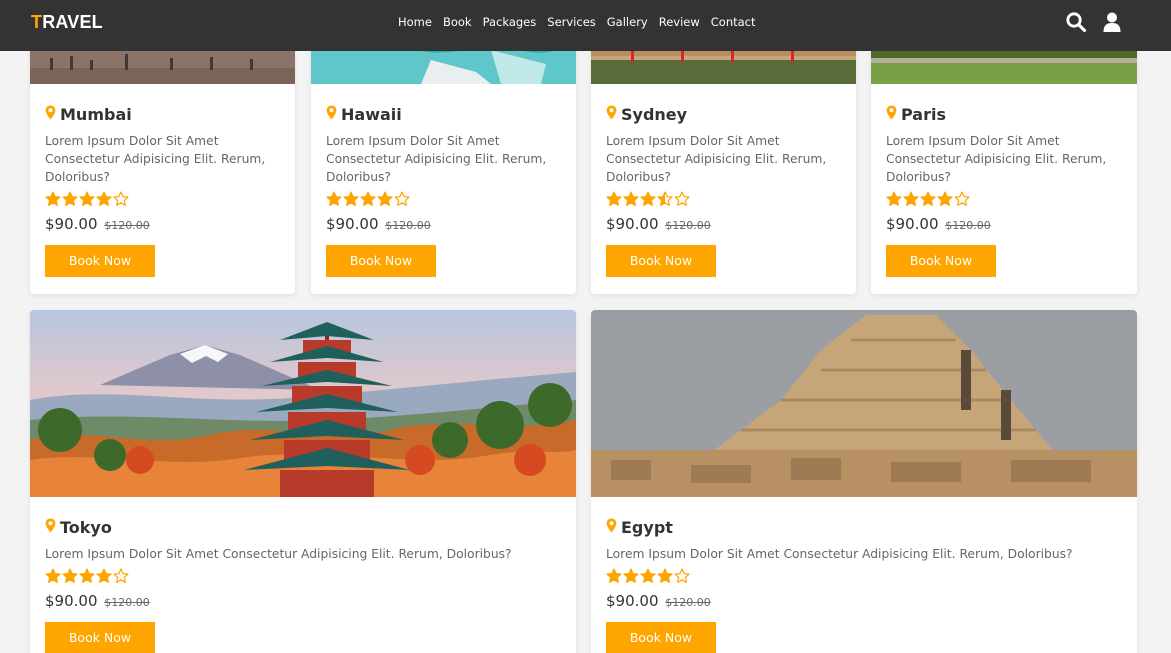  What do you see at coordinates (303, 527) in the screenshot?
I see `card-title: Tokyo` at bounding box center [303, 527].